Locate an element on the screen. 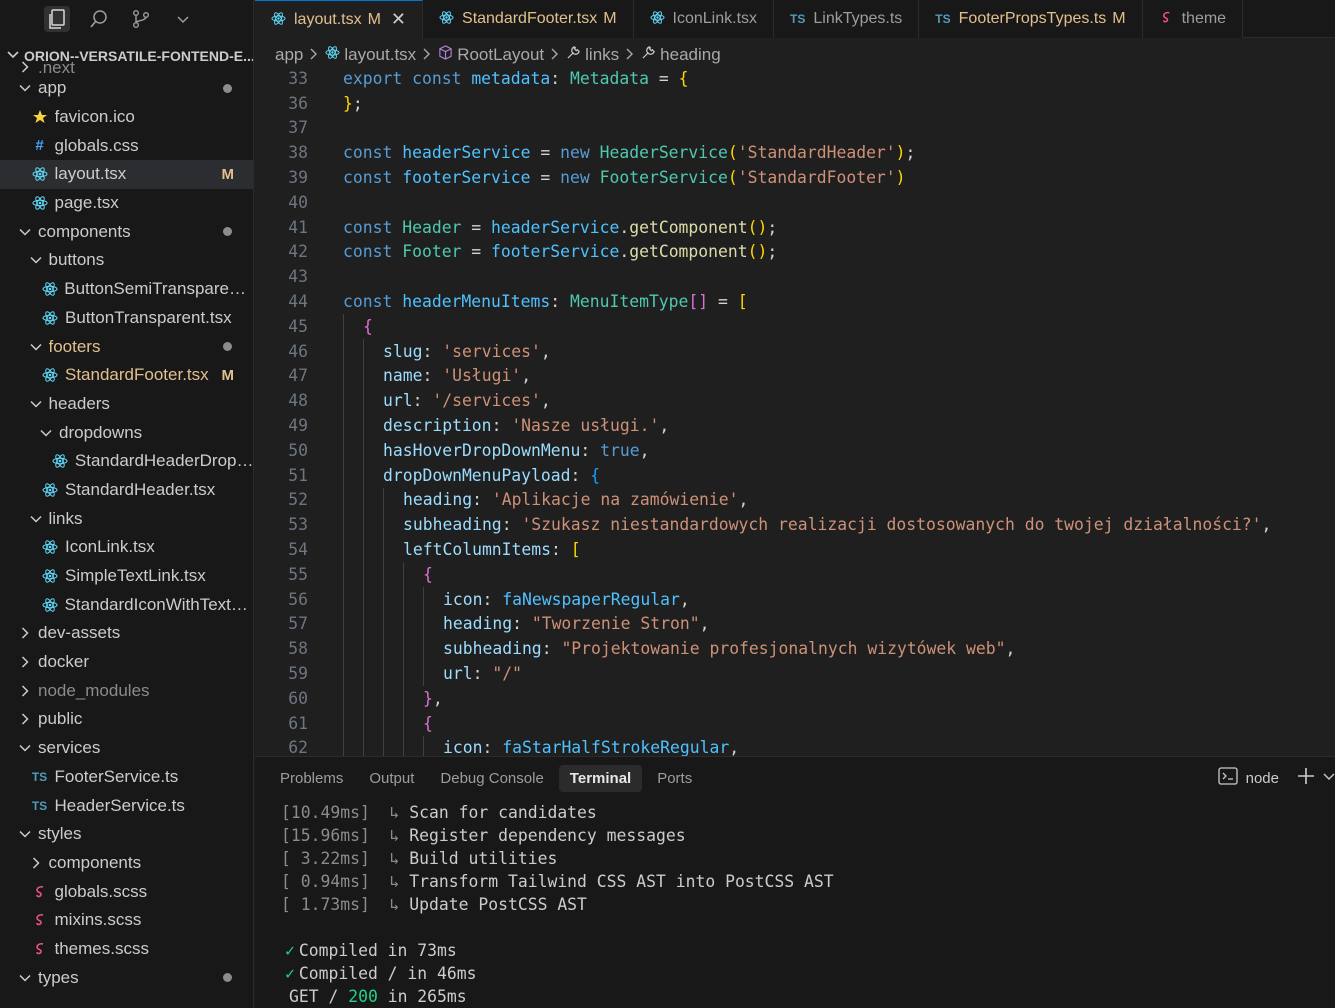 This screenshot has width=1335, height=1008. tree-folder: node_modules is located at coordinates (126, 690).